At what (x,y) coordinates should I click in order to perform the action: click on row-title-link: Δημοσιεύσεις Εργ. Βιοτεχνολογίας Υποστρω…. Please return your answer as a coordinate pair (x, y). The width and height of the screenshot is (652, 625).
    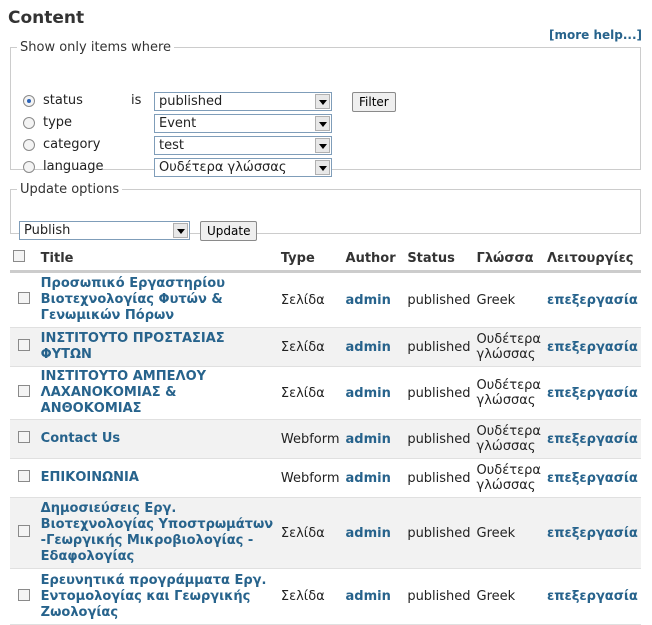
    Looking at the image, I should click on (158, 533).